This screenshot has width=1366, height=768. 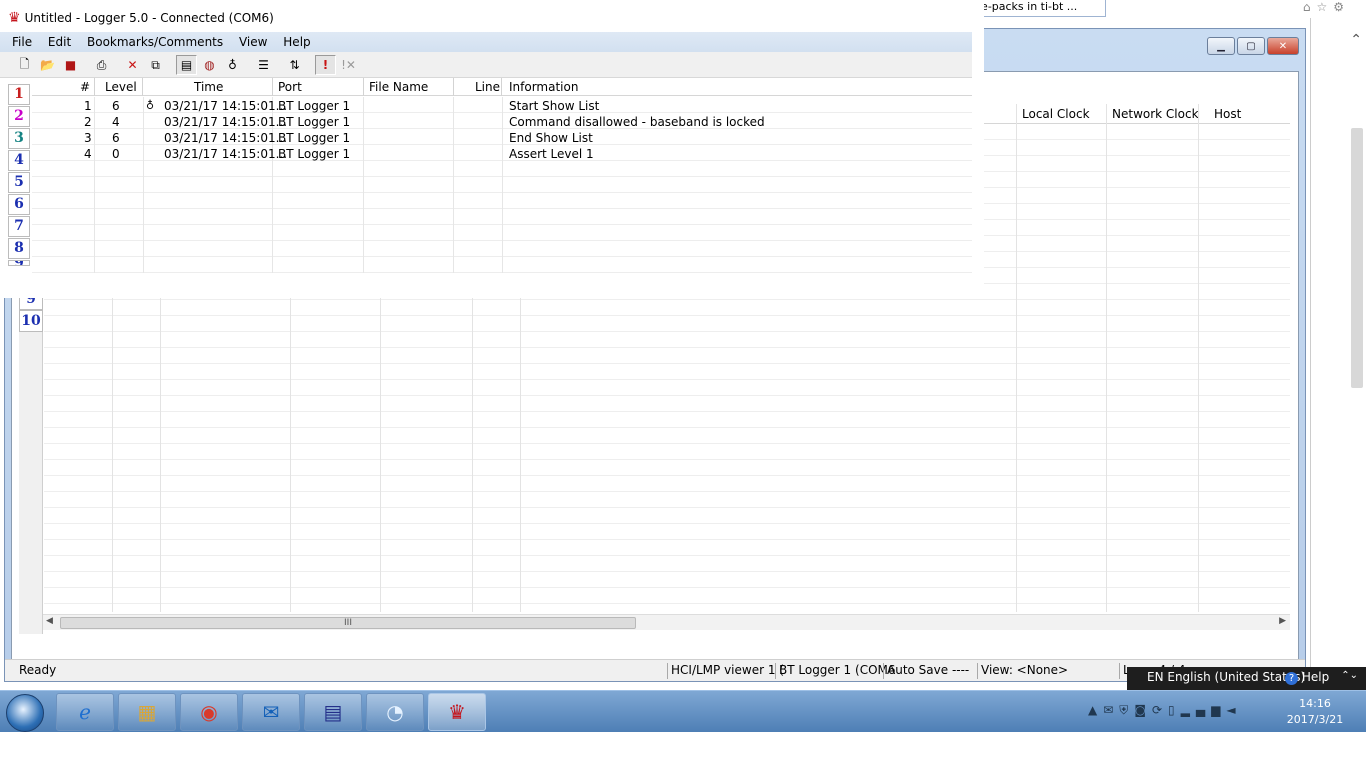 What do you see at coordinates (333, 712) in the screenshot?
I see `notepad-icon: ▤` at bounding box center [333, 712].